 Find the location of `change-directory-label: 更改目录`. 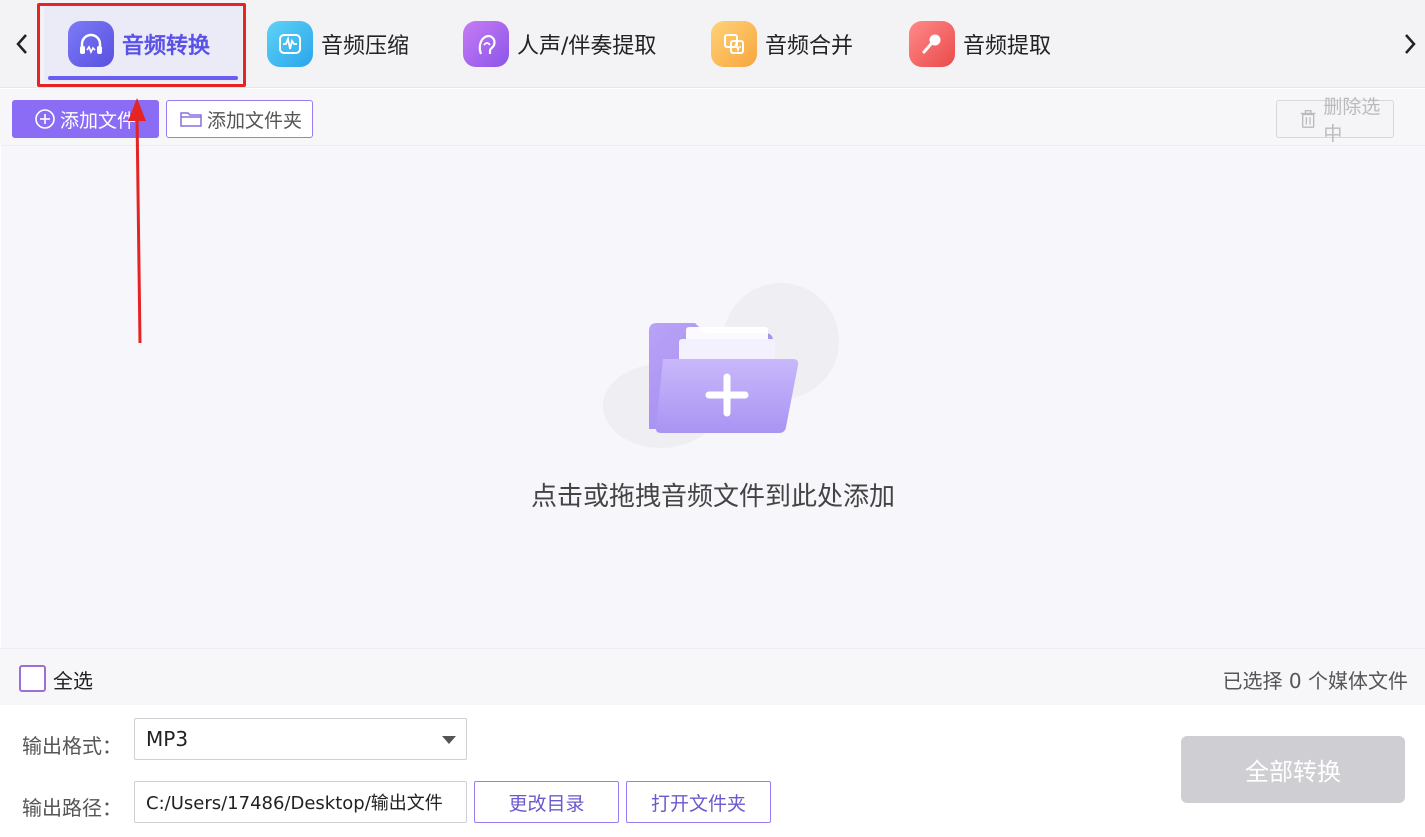

change-directory-label: 更改目录 is located at coordinates (546, 803).